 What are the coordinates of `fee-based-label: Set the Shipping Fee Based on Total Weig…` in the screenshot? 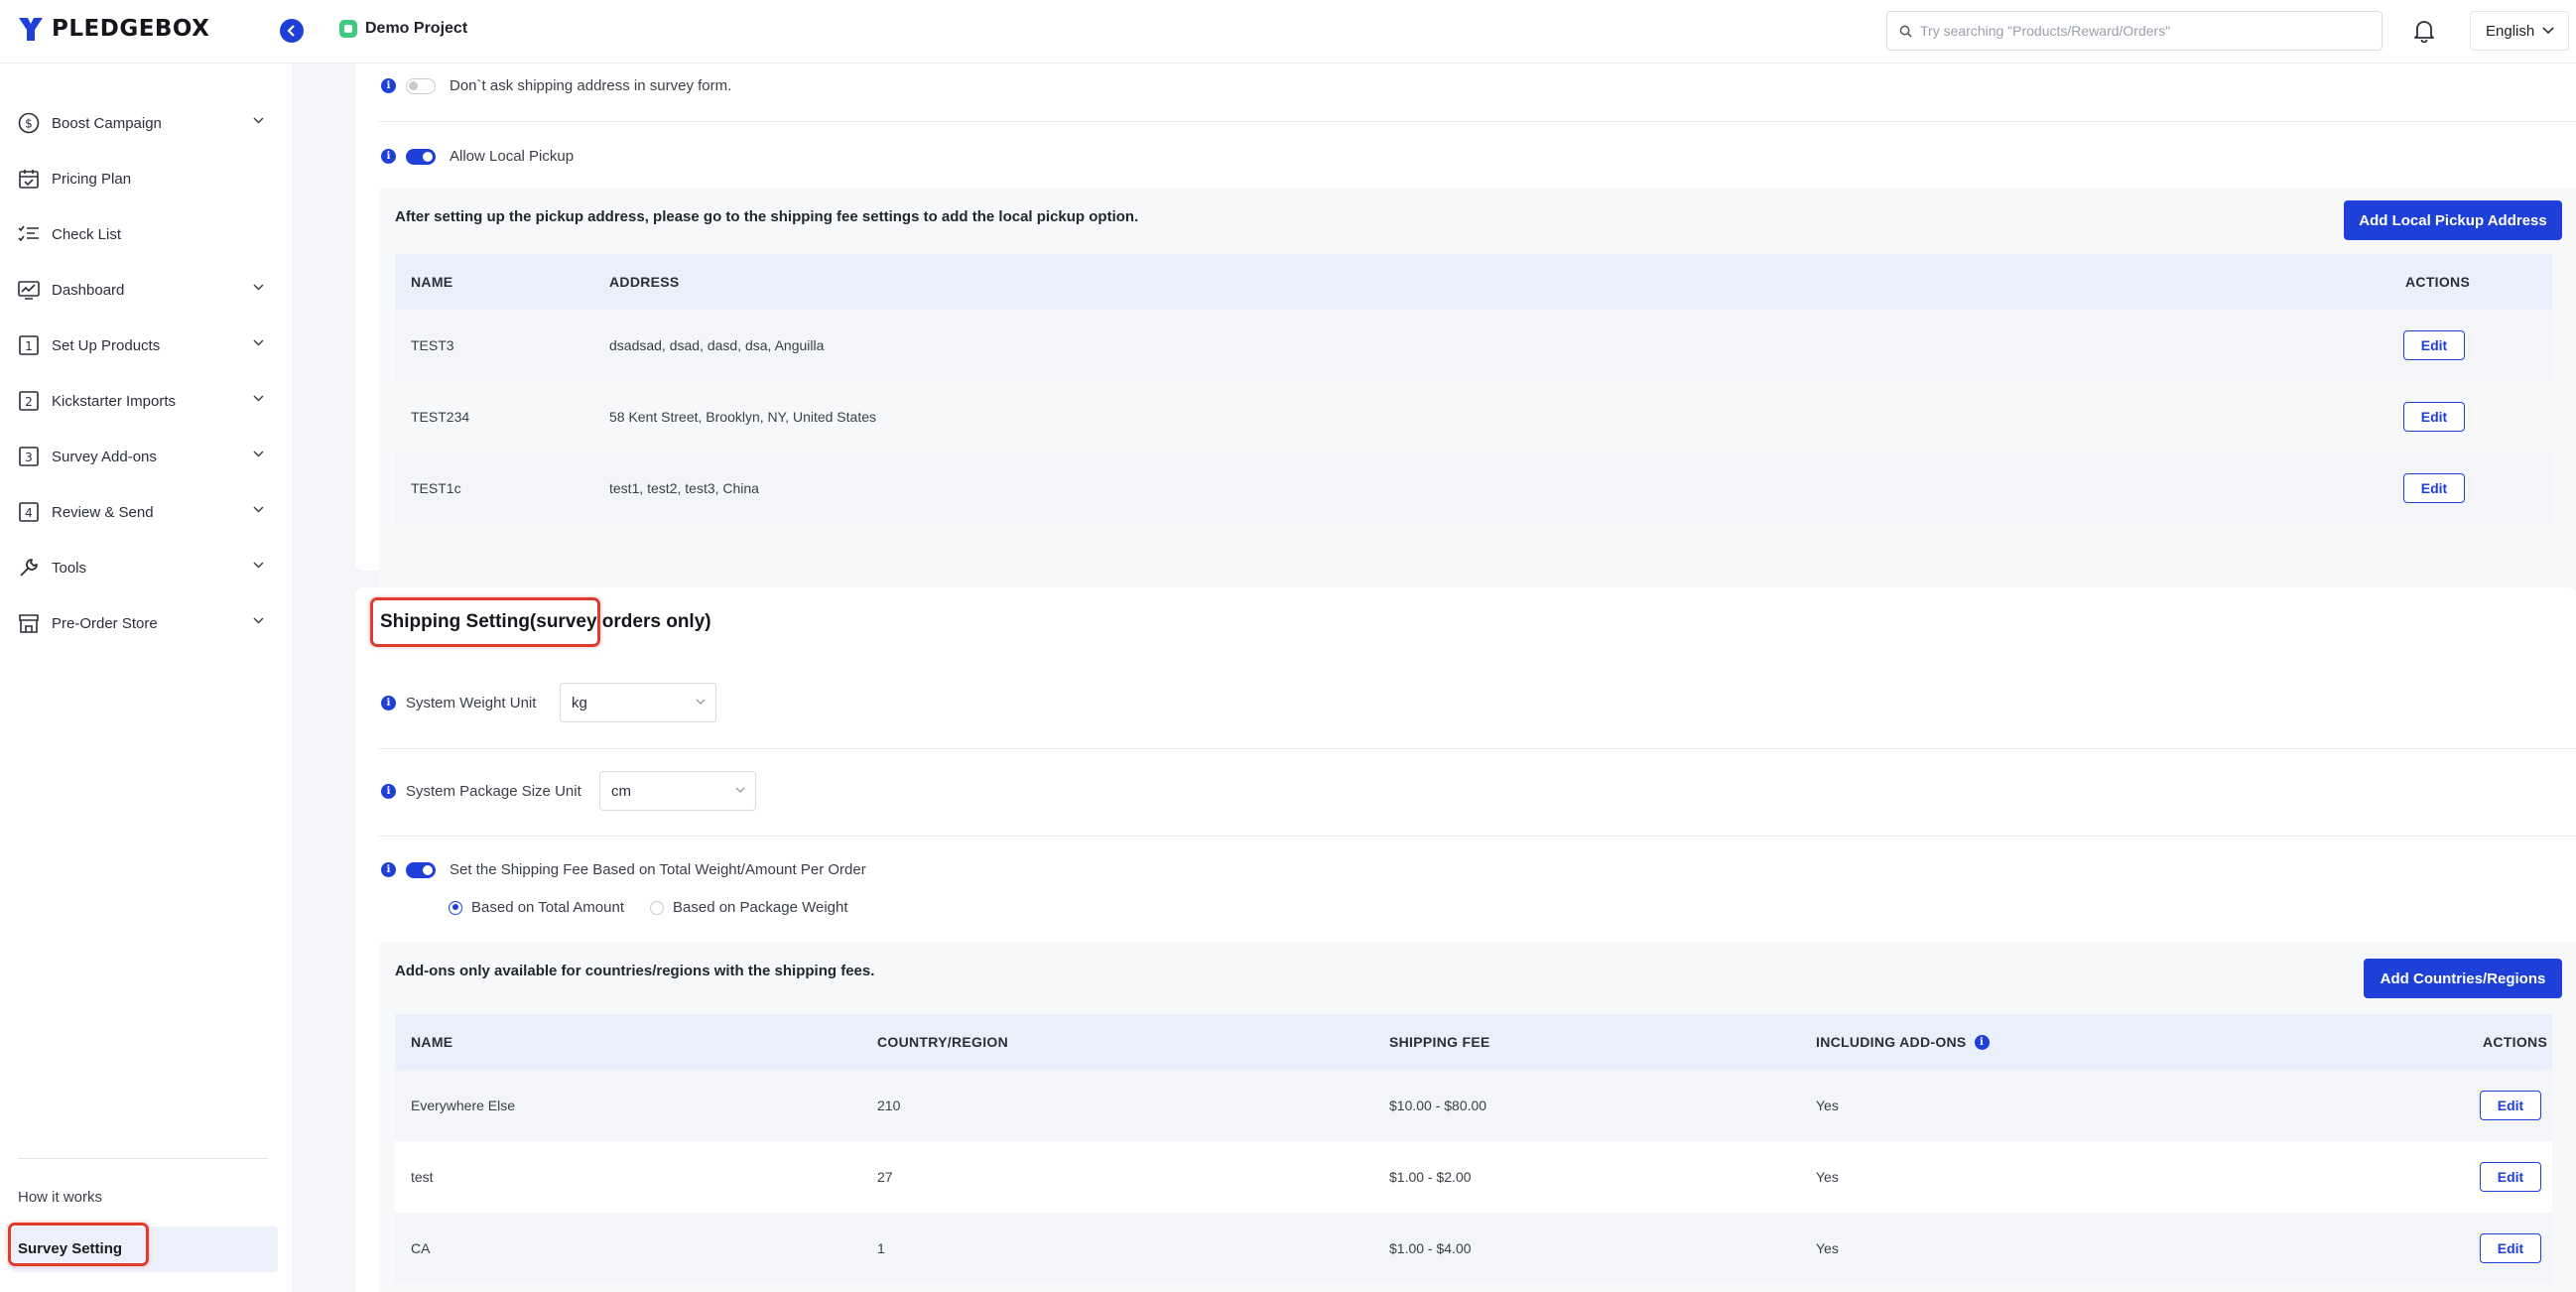 It's located at (658, 869).